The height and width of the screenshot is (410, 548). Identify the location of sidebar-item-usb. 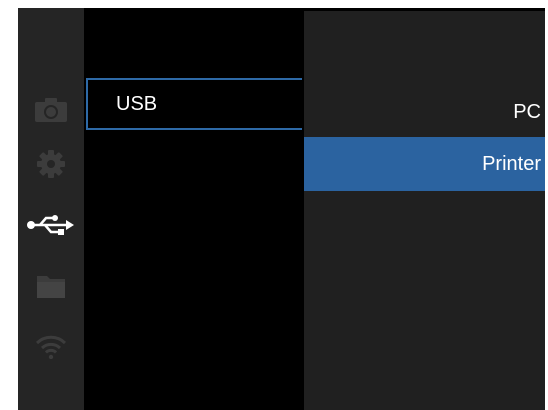
(51, 225).